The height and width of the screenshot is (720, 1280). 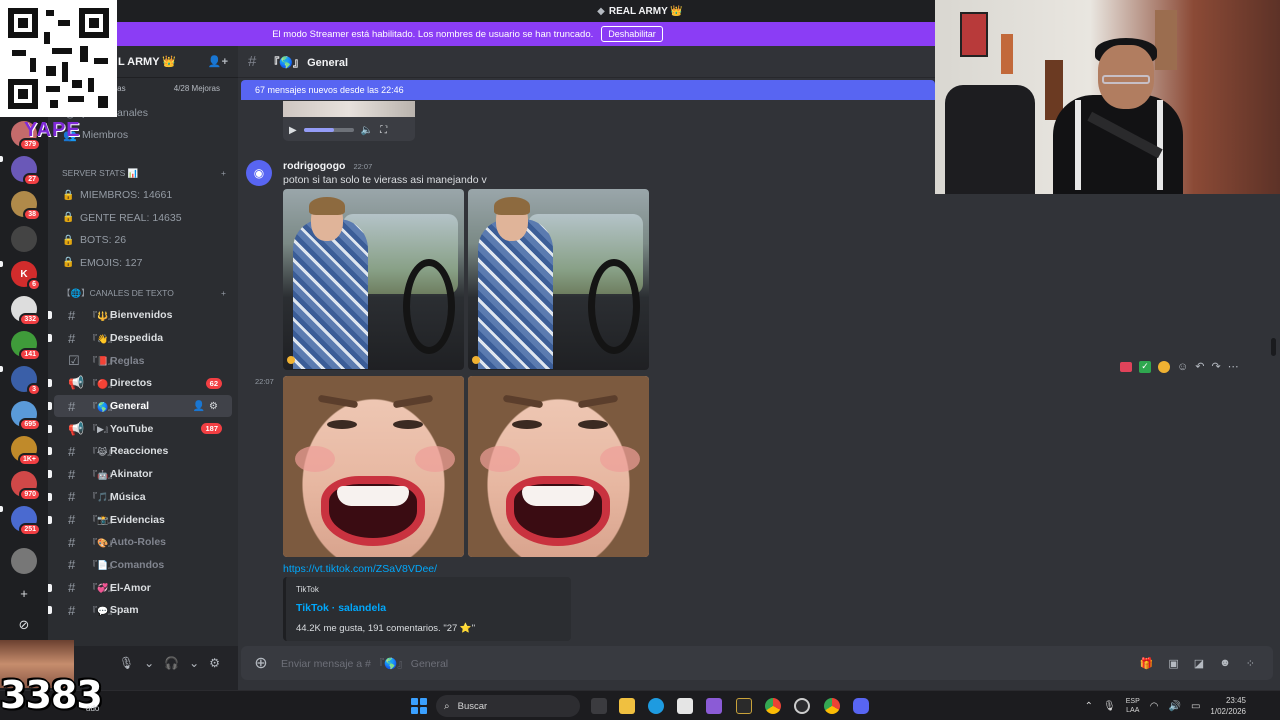 I want to click on store-icon, so click(x=685, y=706).